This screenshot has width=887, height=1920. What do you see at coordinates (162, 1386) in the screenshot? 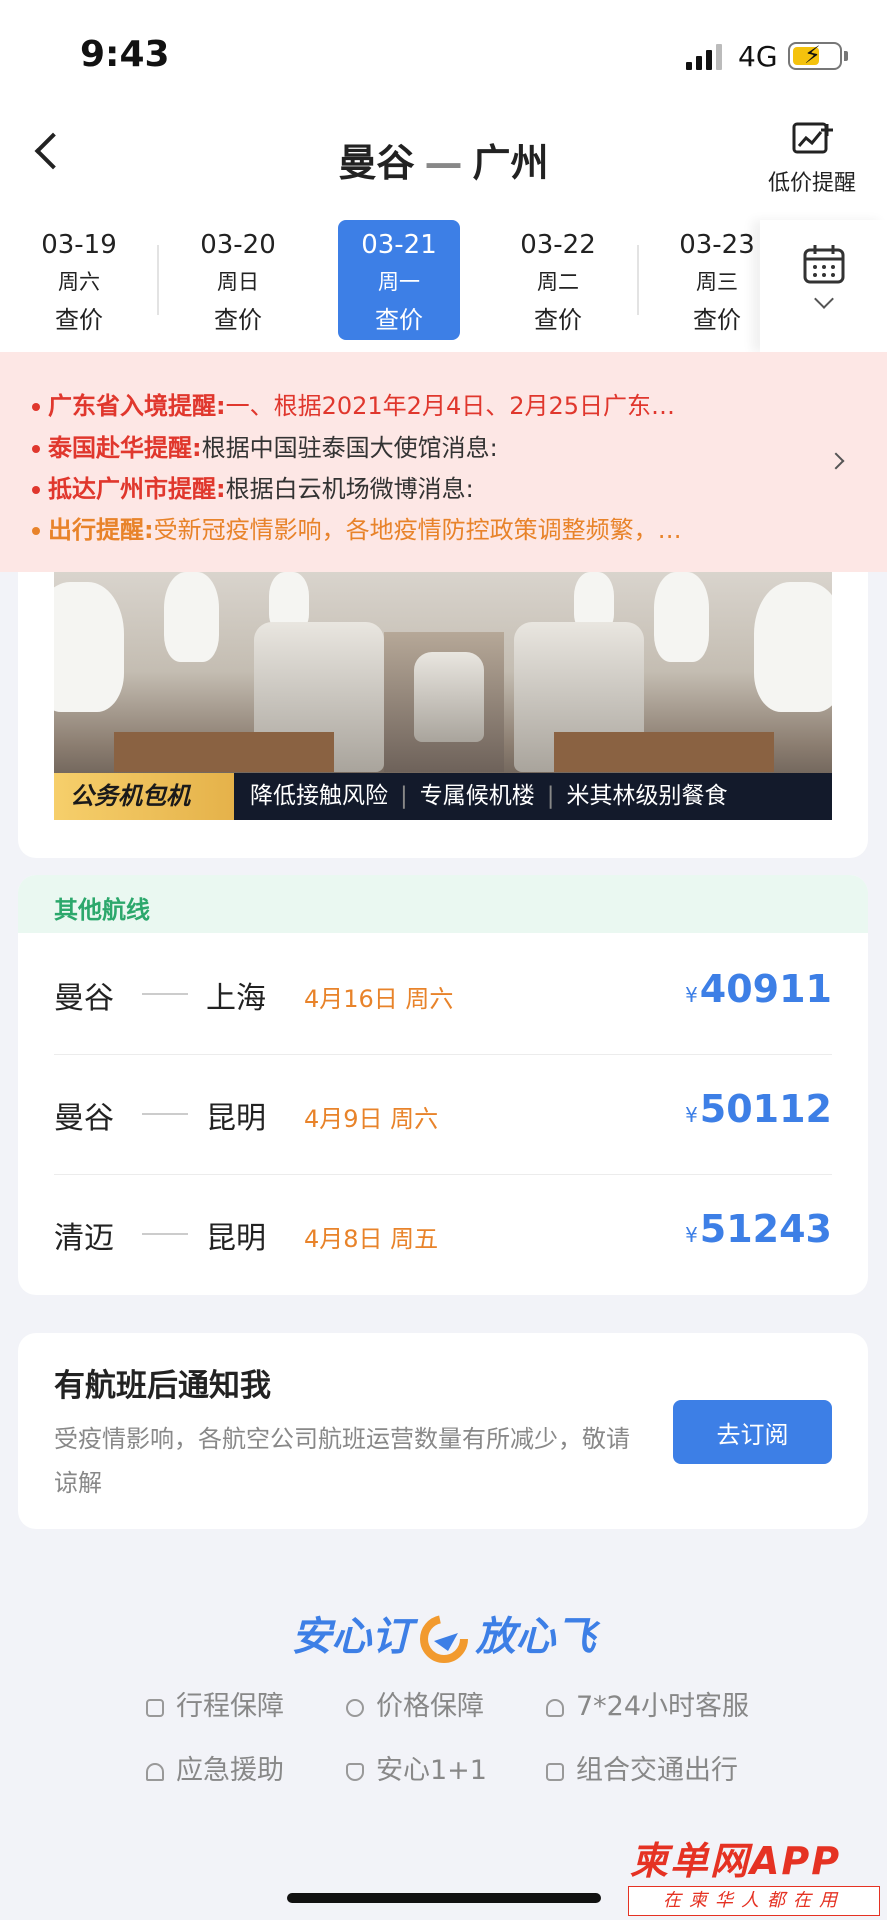
I see `notify-title: 有航班后通知我` at bounding box center [162, 1386].